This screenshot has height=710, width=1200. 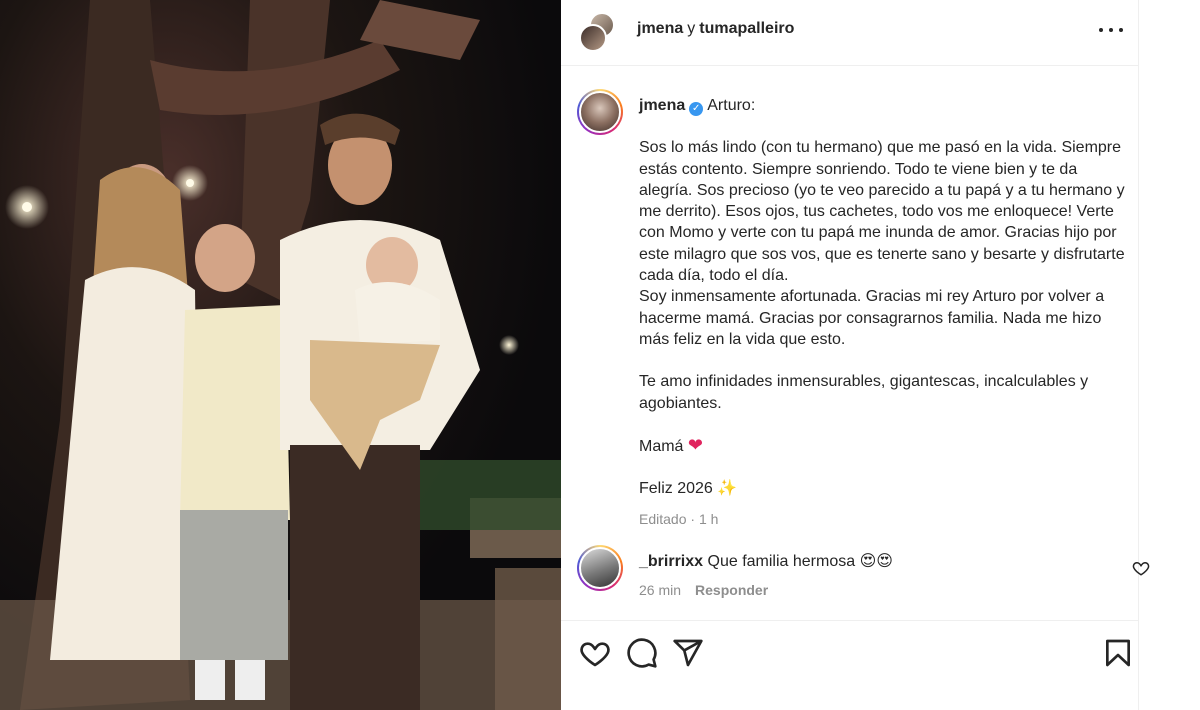 What do you see at coordinates (661, 446) in the screenshot?
I see `signature-text: Mamá` at bounding box center [661, 446].